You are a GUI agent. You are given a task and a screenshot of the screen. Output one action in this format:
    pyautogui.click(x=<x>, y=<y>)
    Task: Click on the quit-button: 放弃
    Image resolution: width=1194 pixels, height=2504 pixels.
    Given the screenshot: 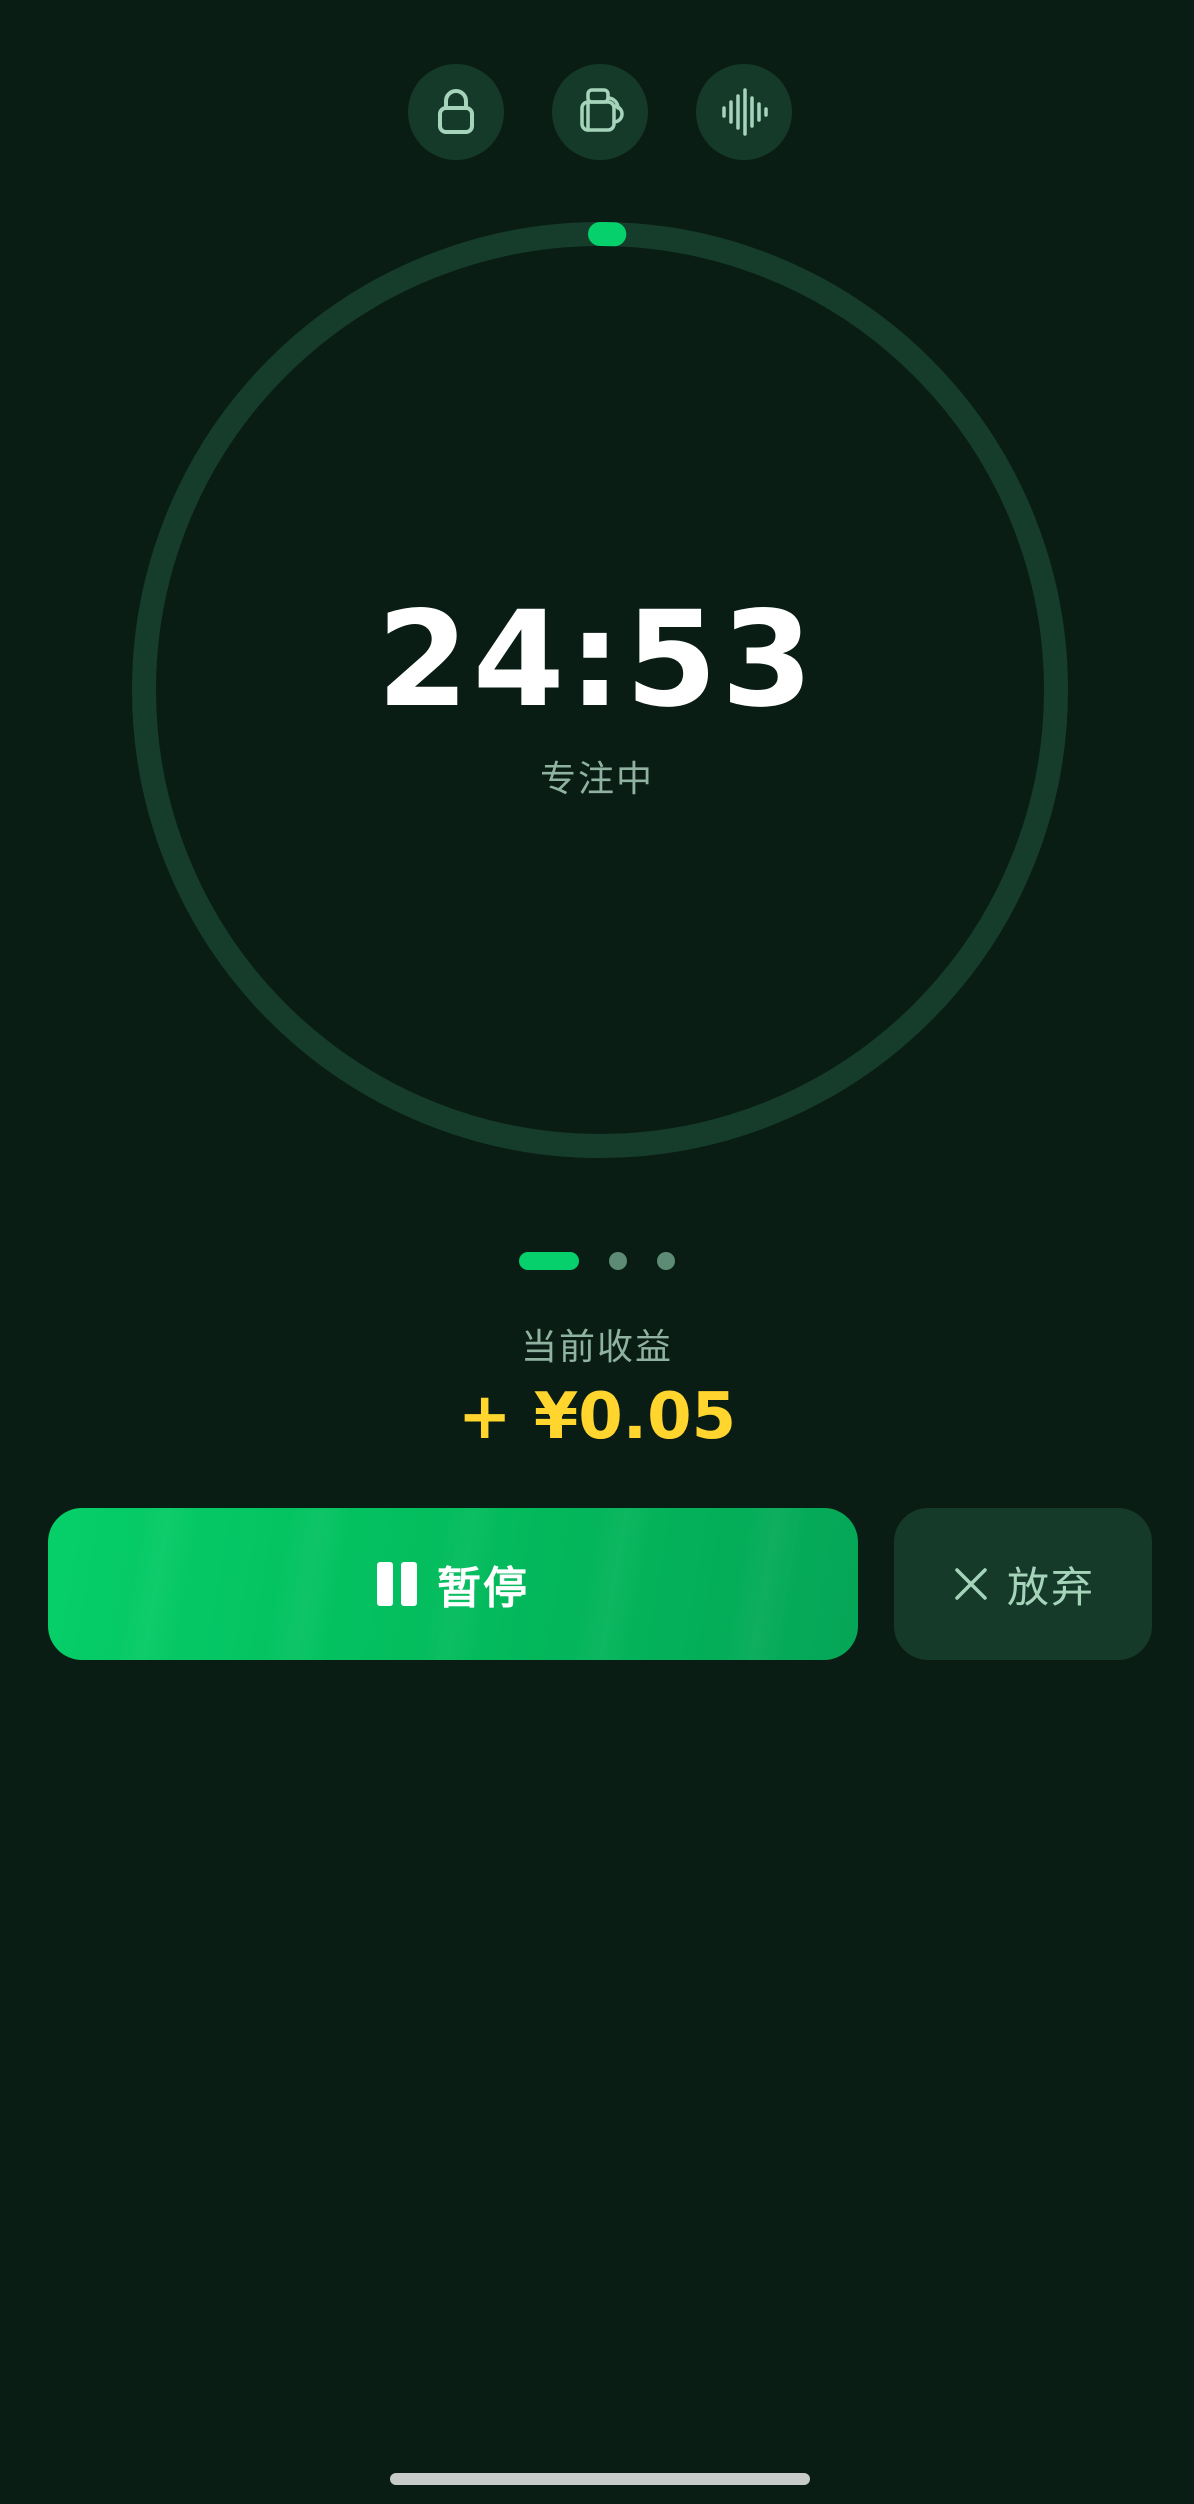 What is the action you would take?
    pyautogui.click(x=1023, y=1584)
    